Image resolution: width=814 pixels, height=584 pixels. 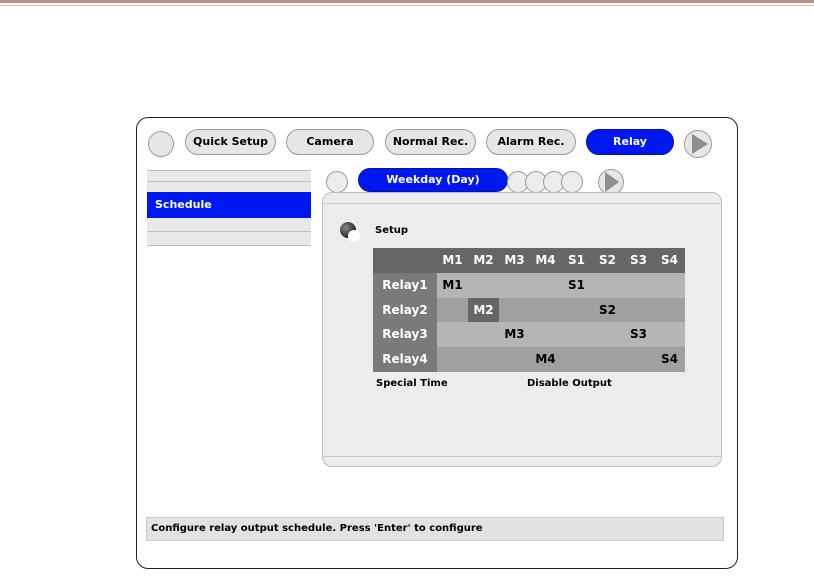 I want to click on tab-quick-setup: Quick Setup, so click(x=230, y=142).